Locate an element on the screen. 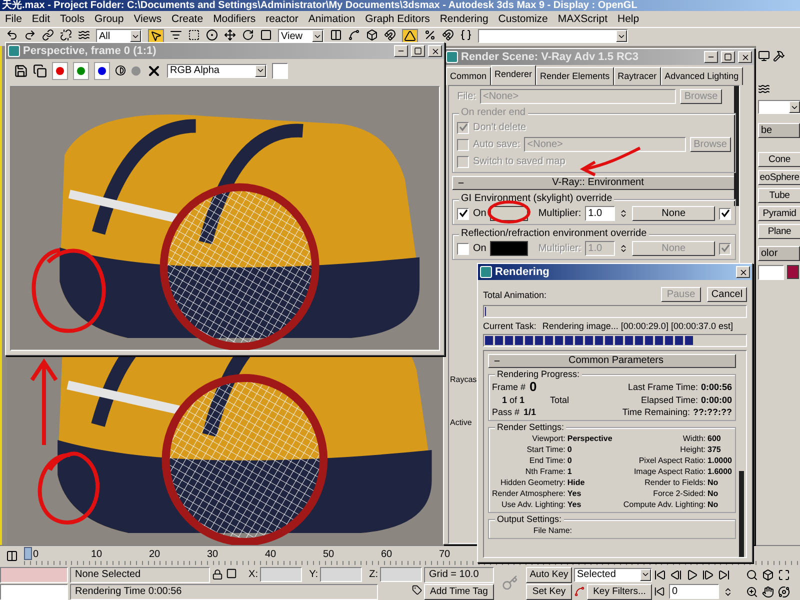  go-to-start-icon is located at coordinates (660, 574).